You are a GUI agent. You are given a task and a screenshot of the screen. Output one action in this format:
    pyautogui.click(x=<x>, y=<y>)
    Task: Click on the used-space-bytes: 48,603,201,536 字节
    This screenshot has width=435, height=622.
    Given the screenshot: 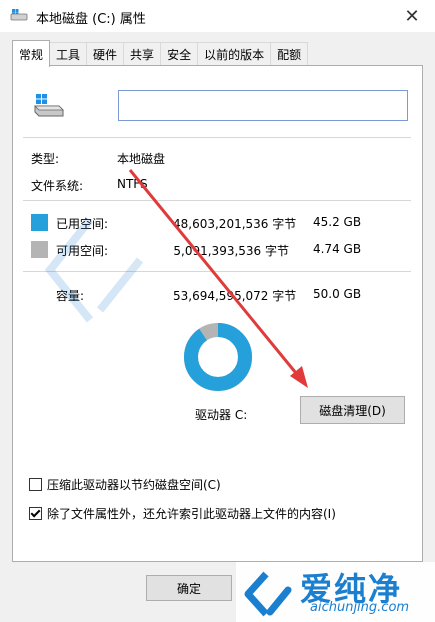 What is the action you would take?
    pyautogui.click(x=235, y=224)
    